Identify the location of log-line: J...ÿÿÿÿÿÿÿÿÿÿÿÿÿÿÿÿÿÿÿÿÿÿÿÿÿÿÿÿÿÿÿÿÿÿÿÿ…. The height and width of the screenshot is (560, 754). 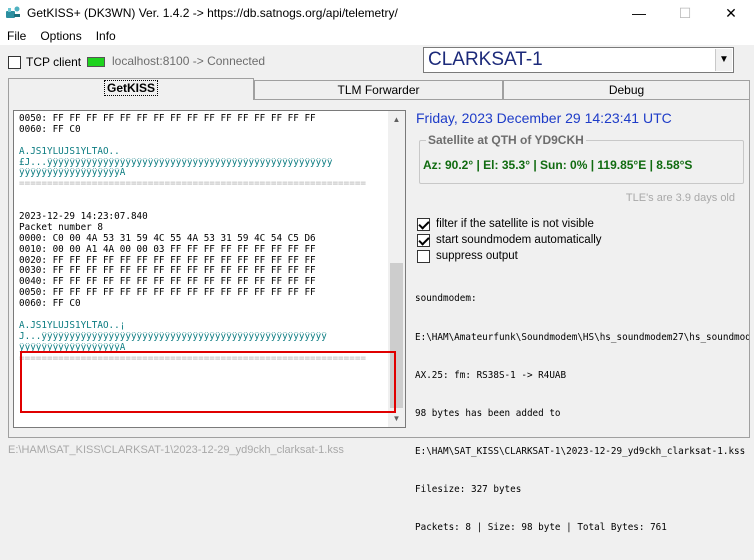
(173, 336).